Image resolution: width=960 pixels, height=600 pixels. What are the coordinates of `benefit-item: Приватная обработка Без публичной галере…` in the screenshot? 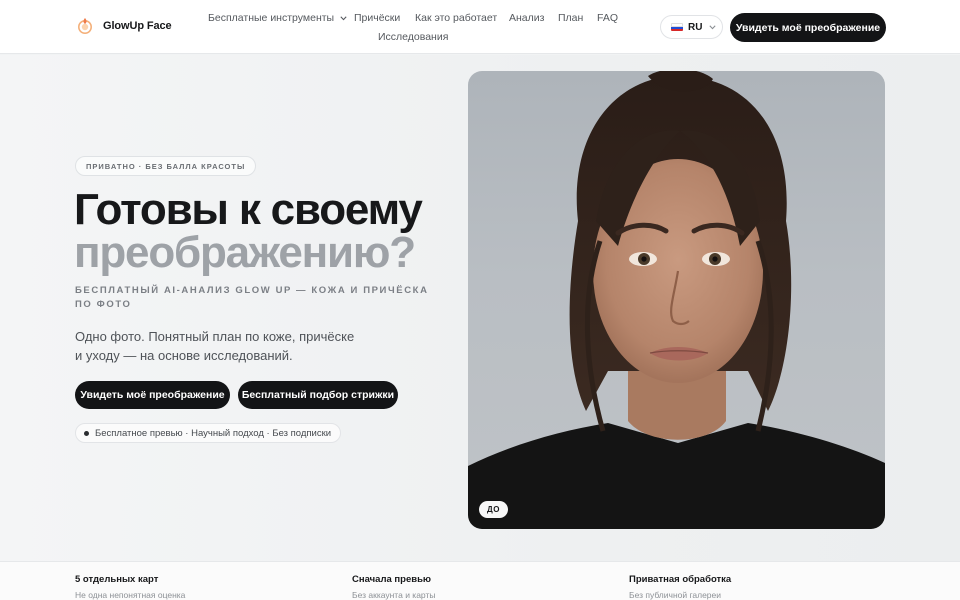 It's located at (680, 587).